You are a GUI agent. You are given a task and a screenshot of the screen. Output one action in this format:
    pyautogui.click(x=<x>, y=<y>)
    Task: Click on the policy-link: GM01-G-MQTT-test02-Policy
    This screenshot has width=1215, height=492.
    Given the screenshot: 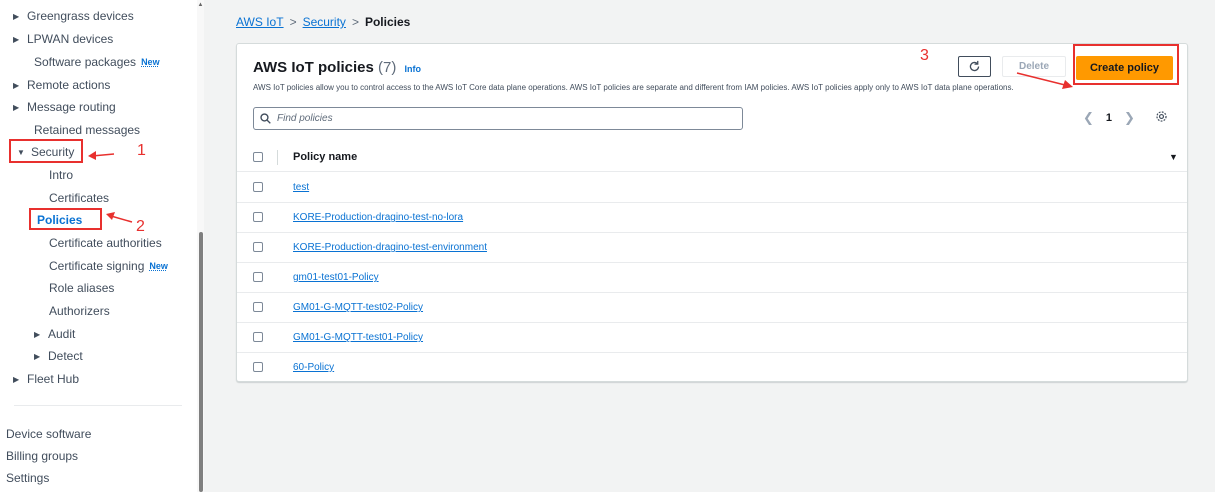 What is the action you would take?
    pyautogui.click(x=358, y=307)
    